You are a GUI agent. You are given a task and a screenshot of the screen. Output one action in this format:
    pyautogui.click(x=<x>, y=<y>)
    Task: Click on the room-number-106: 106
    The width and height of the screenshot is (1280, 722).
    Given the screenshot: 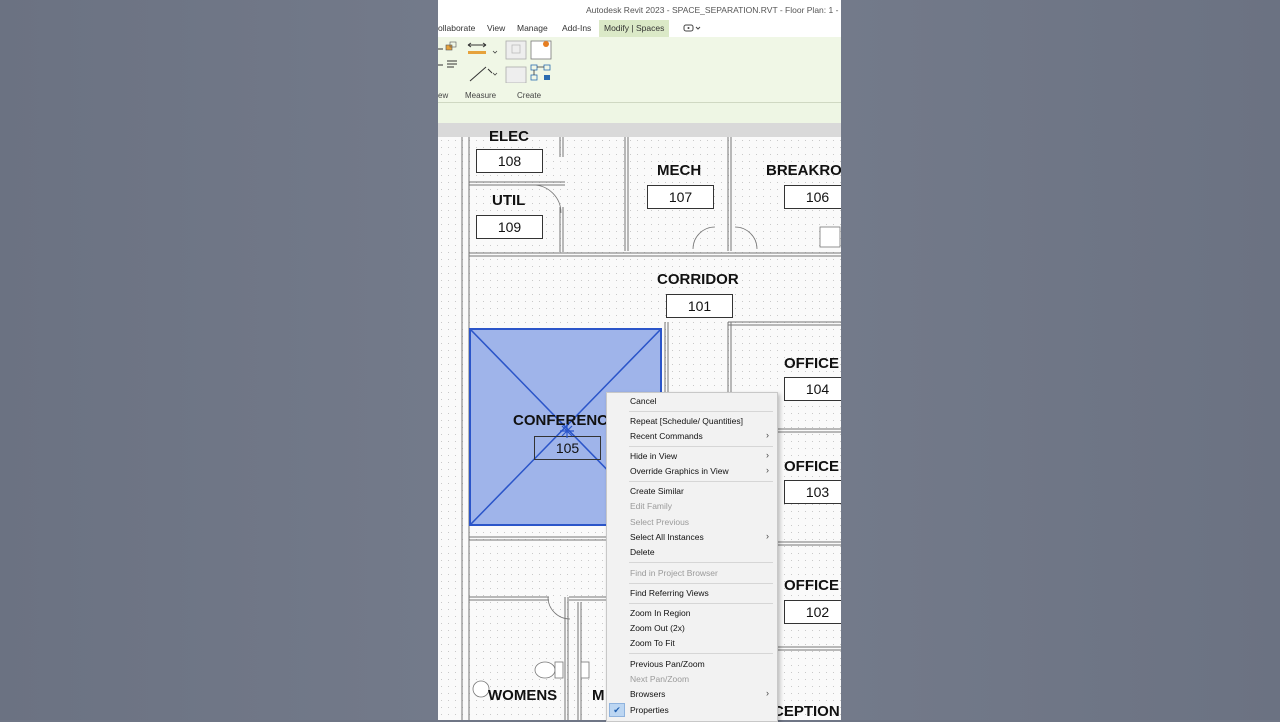 What is the action you would take?
    pyautogui.click(x=812, y=197)
    